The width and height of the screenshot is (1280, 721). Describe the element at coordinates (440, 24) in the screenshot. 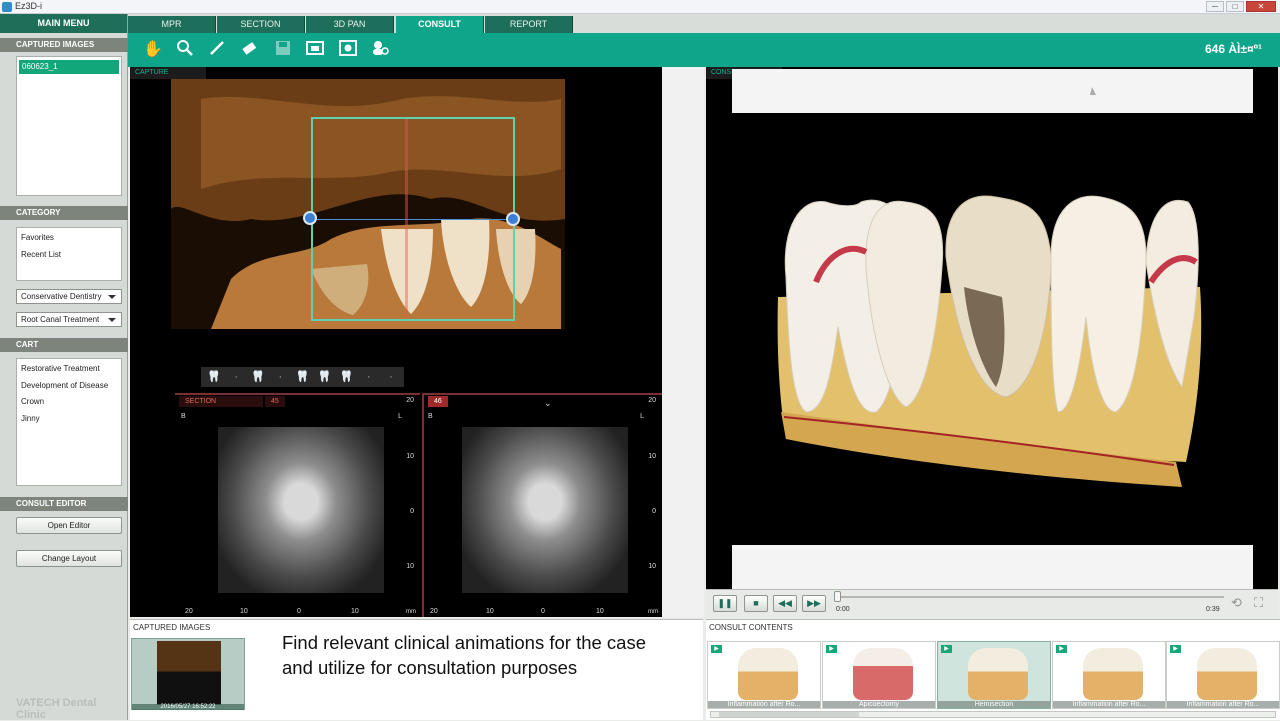

I see `tab-consult: CONSULT` at that location.